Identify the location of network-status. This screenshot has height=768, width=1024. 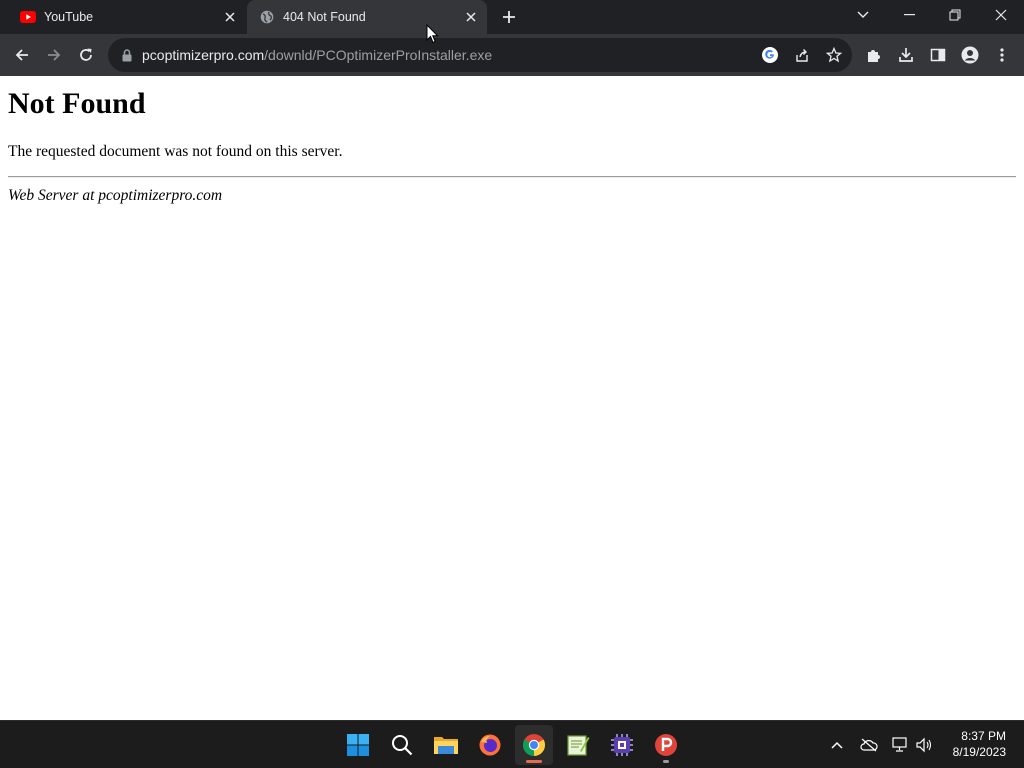
(900, 745).